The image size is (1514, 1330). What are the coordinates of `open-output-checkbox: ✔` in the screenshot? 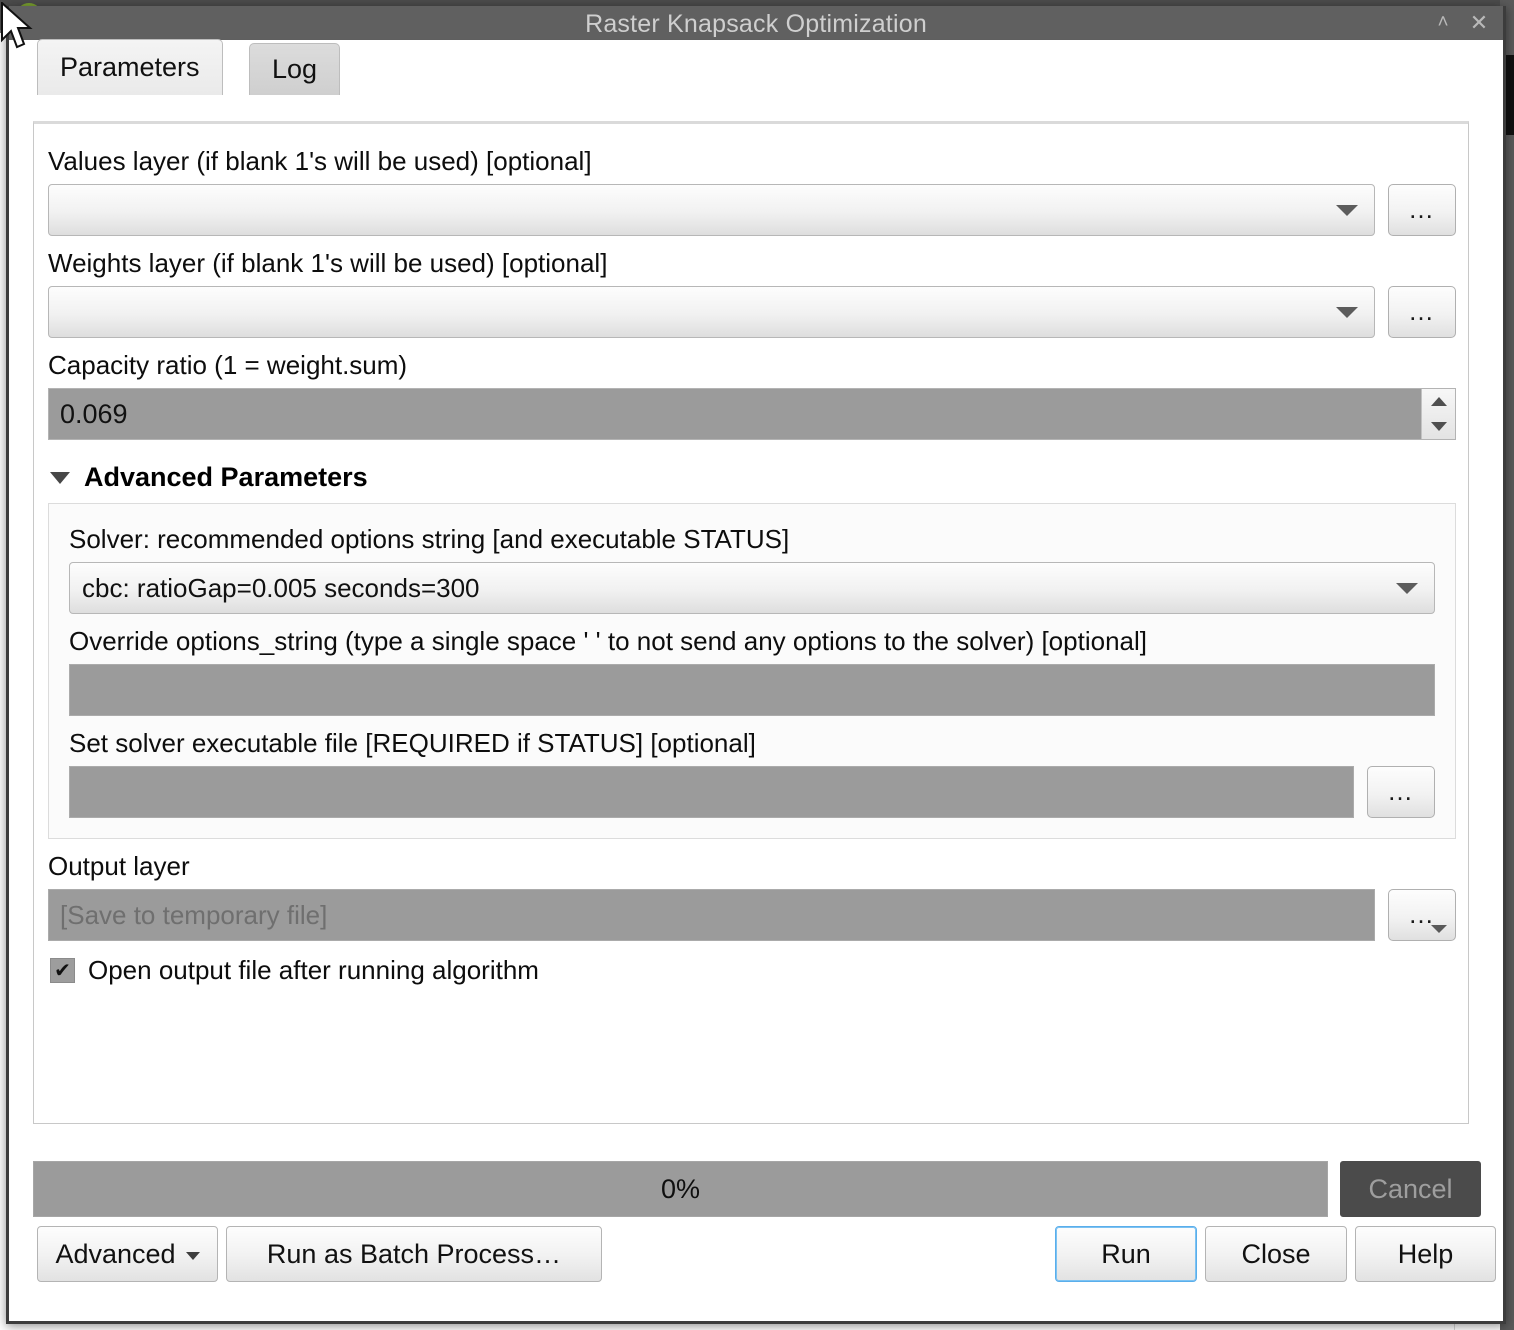 It's located at (62, 970).